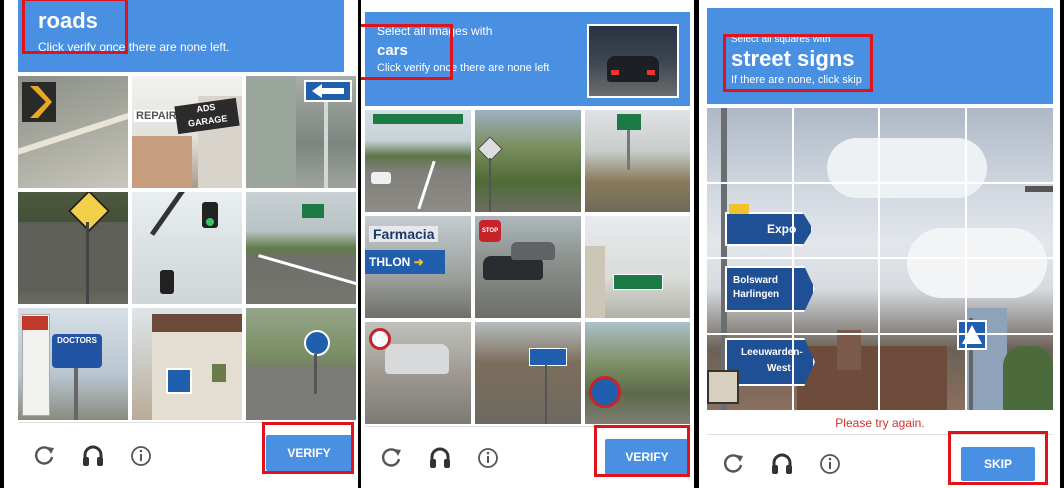  I want to click on no-entry-sign-icon, so click(380, 339).